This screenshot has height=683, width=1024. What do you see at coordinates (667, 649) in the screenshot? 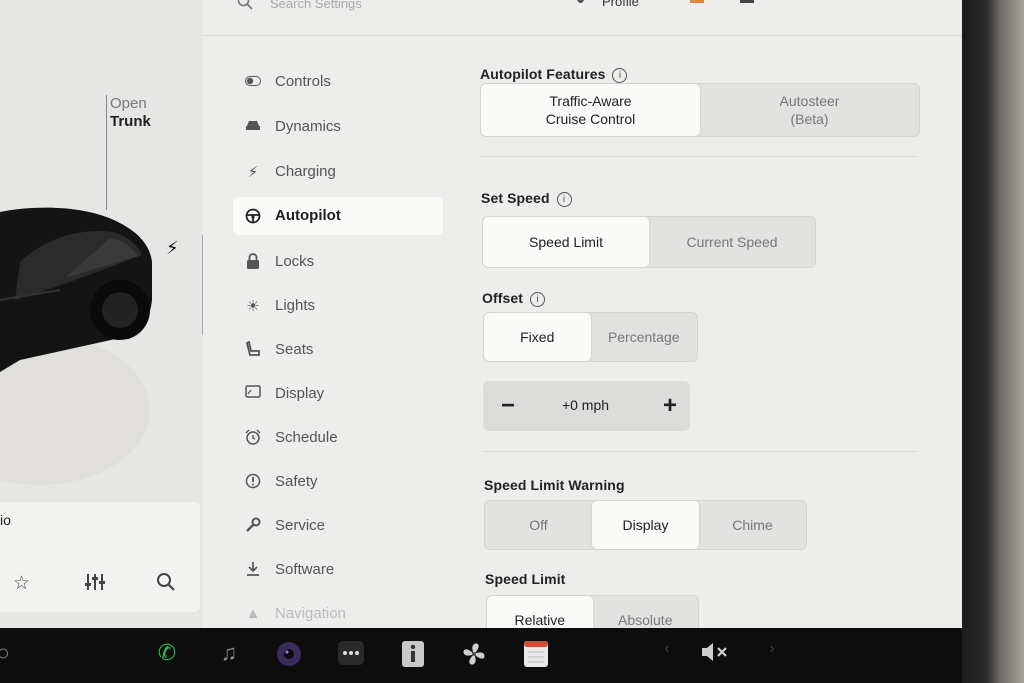
I see `chevron-left-icon: ‹` at bounding box center [667, 649].